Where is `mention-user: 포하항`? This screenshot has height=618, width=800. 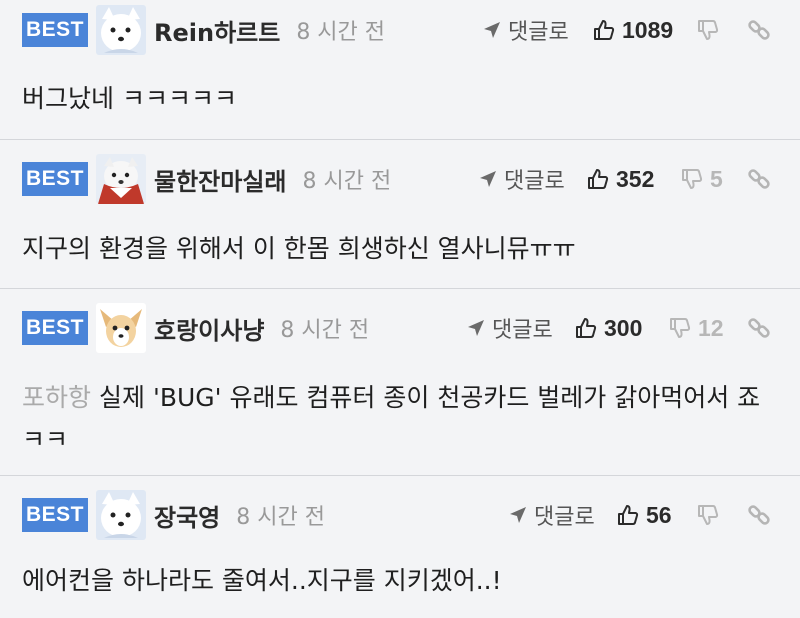 mention-user: 포하항 is located at coordinates (56, 397).